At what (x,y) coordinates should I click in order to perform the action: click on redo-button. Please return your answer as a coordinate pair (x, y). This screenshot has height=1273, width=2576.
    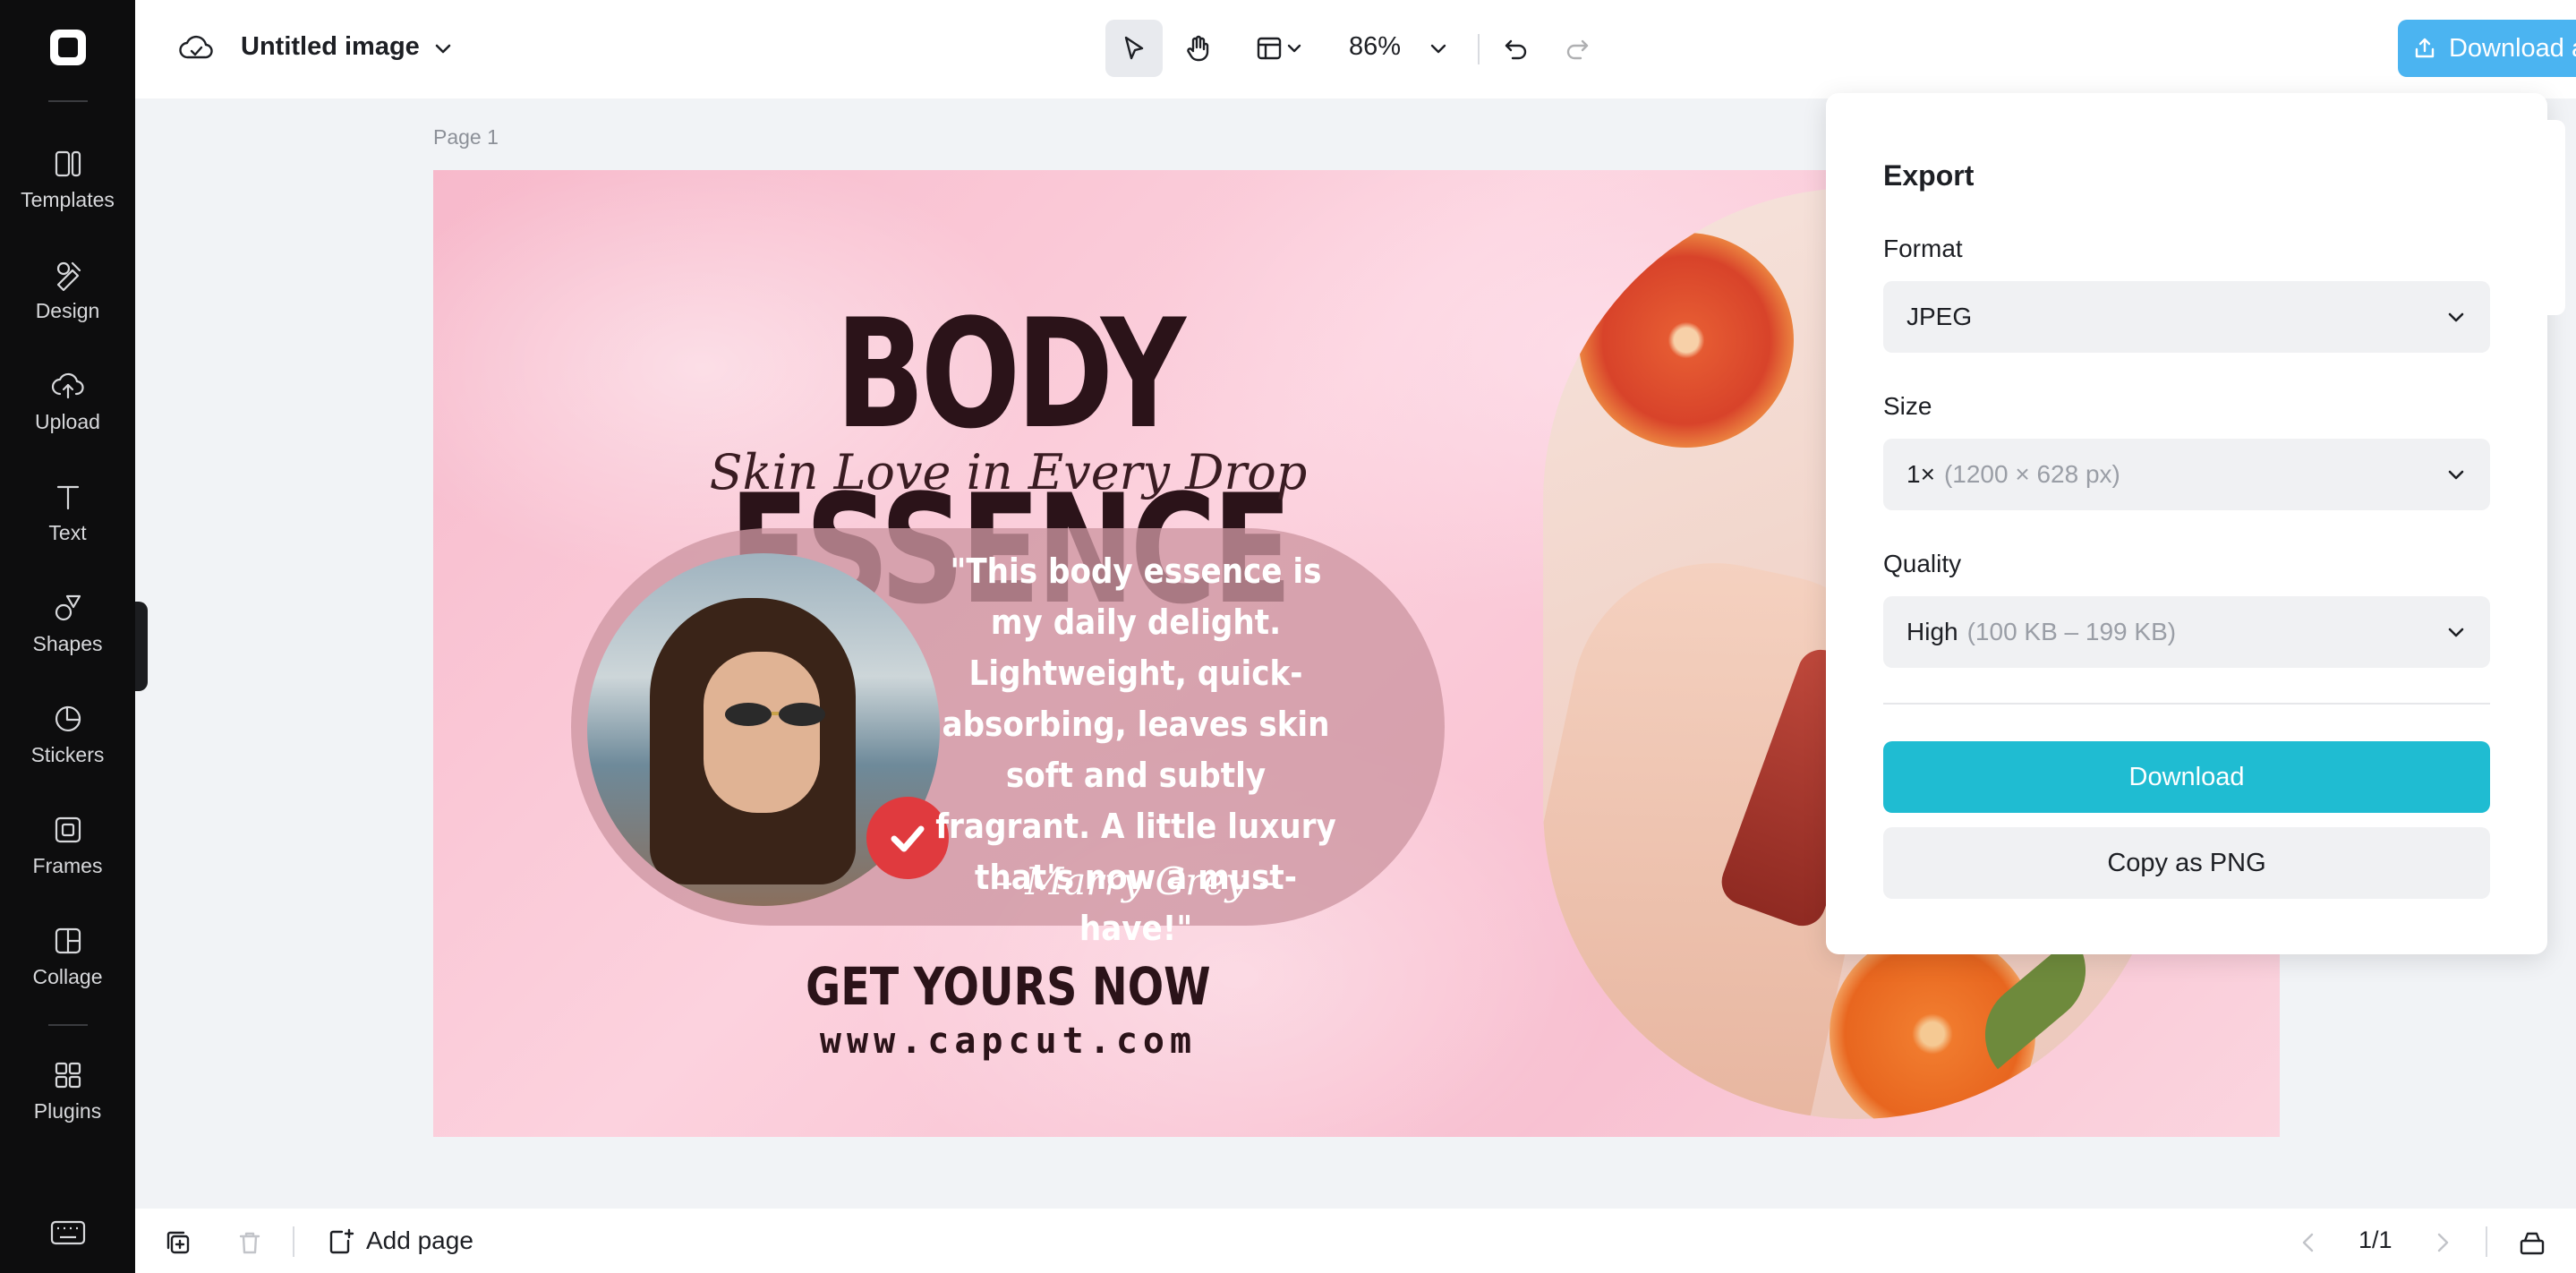
    Looking at the image, I should click on (1577, 48).